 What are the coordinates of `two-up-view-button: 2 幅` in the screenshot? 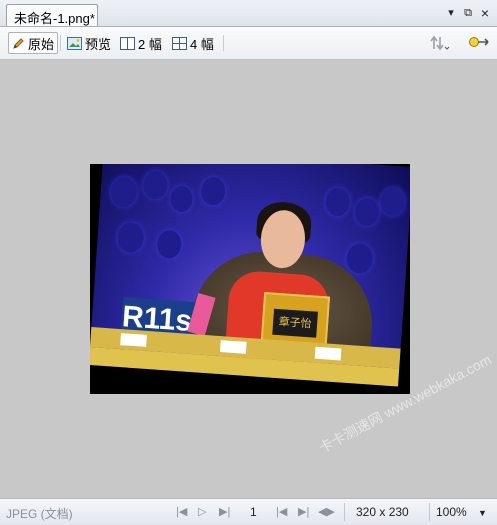 It's located at (141, 43).